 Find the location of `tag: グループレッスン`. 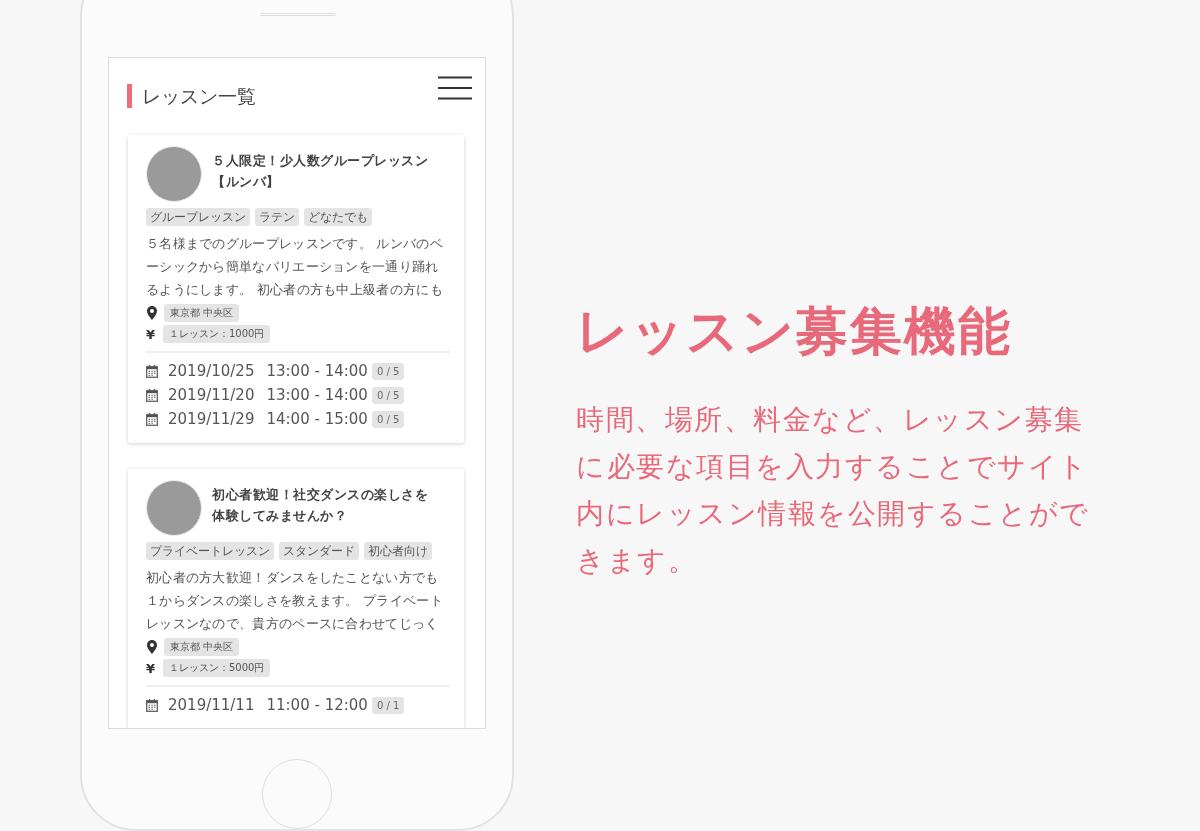

tag: グループレッスン is located at coordinates (198, 217).